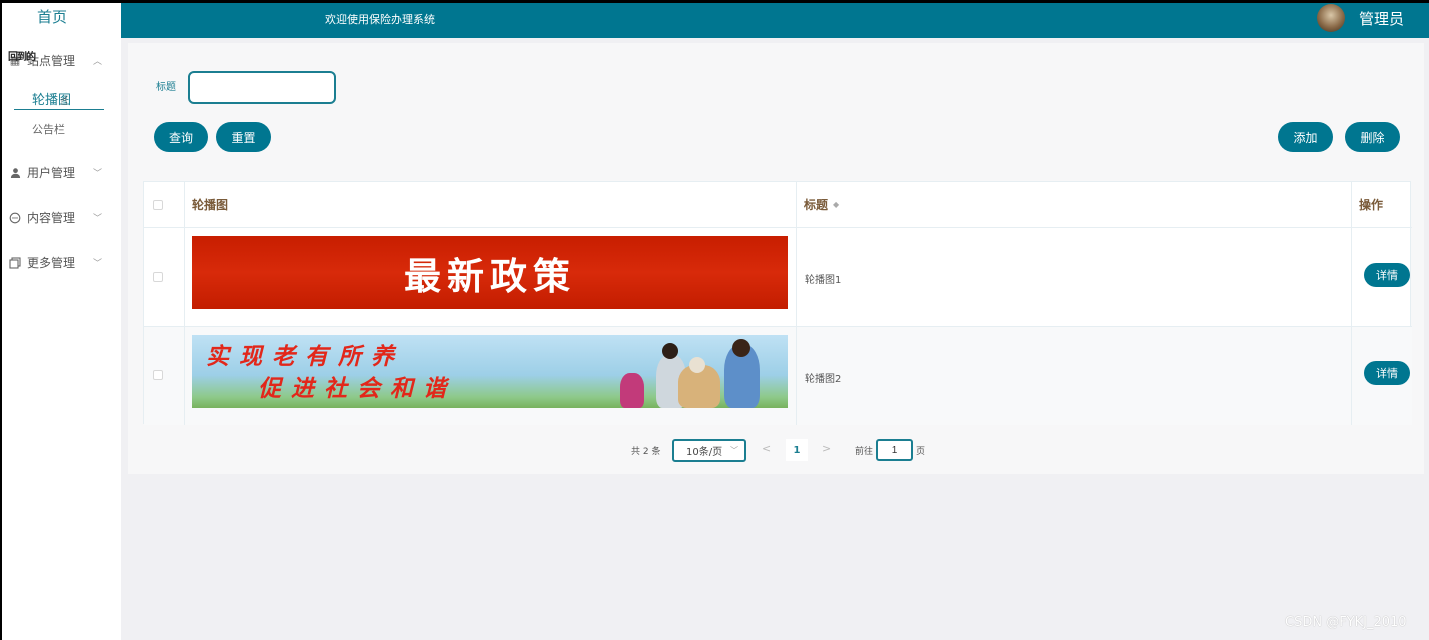  I want to click on goto-label: 前往, so click(864, 452).